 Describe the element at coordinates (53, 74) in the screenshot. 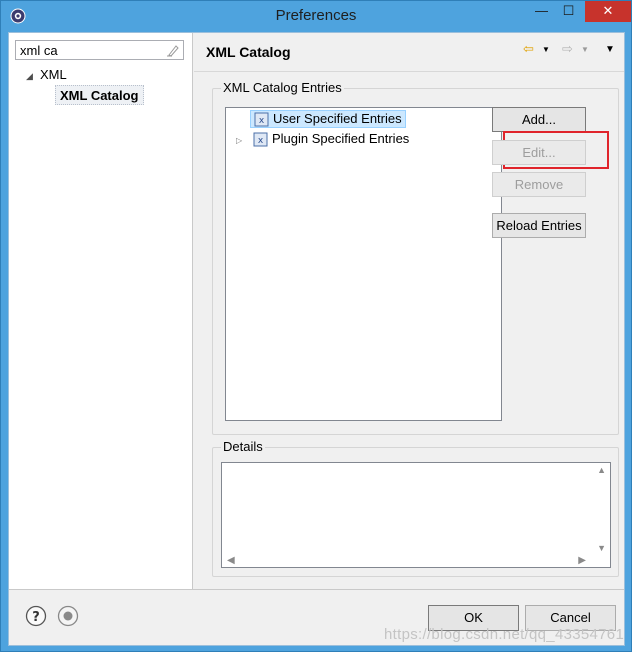

I see `tree-item-xml: XML` at that location.